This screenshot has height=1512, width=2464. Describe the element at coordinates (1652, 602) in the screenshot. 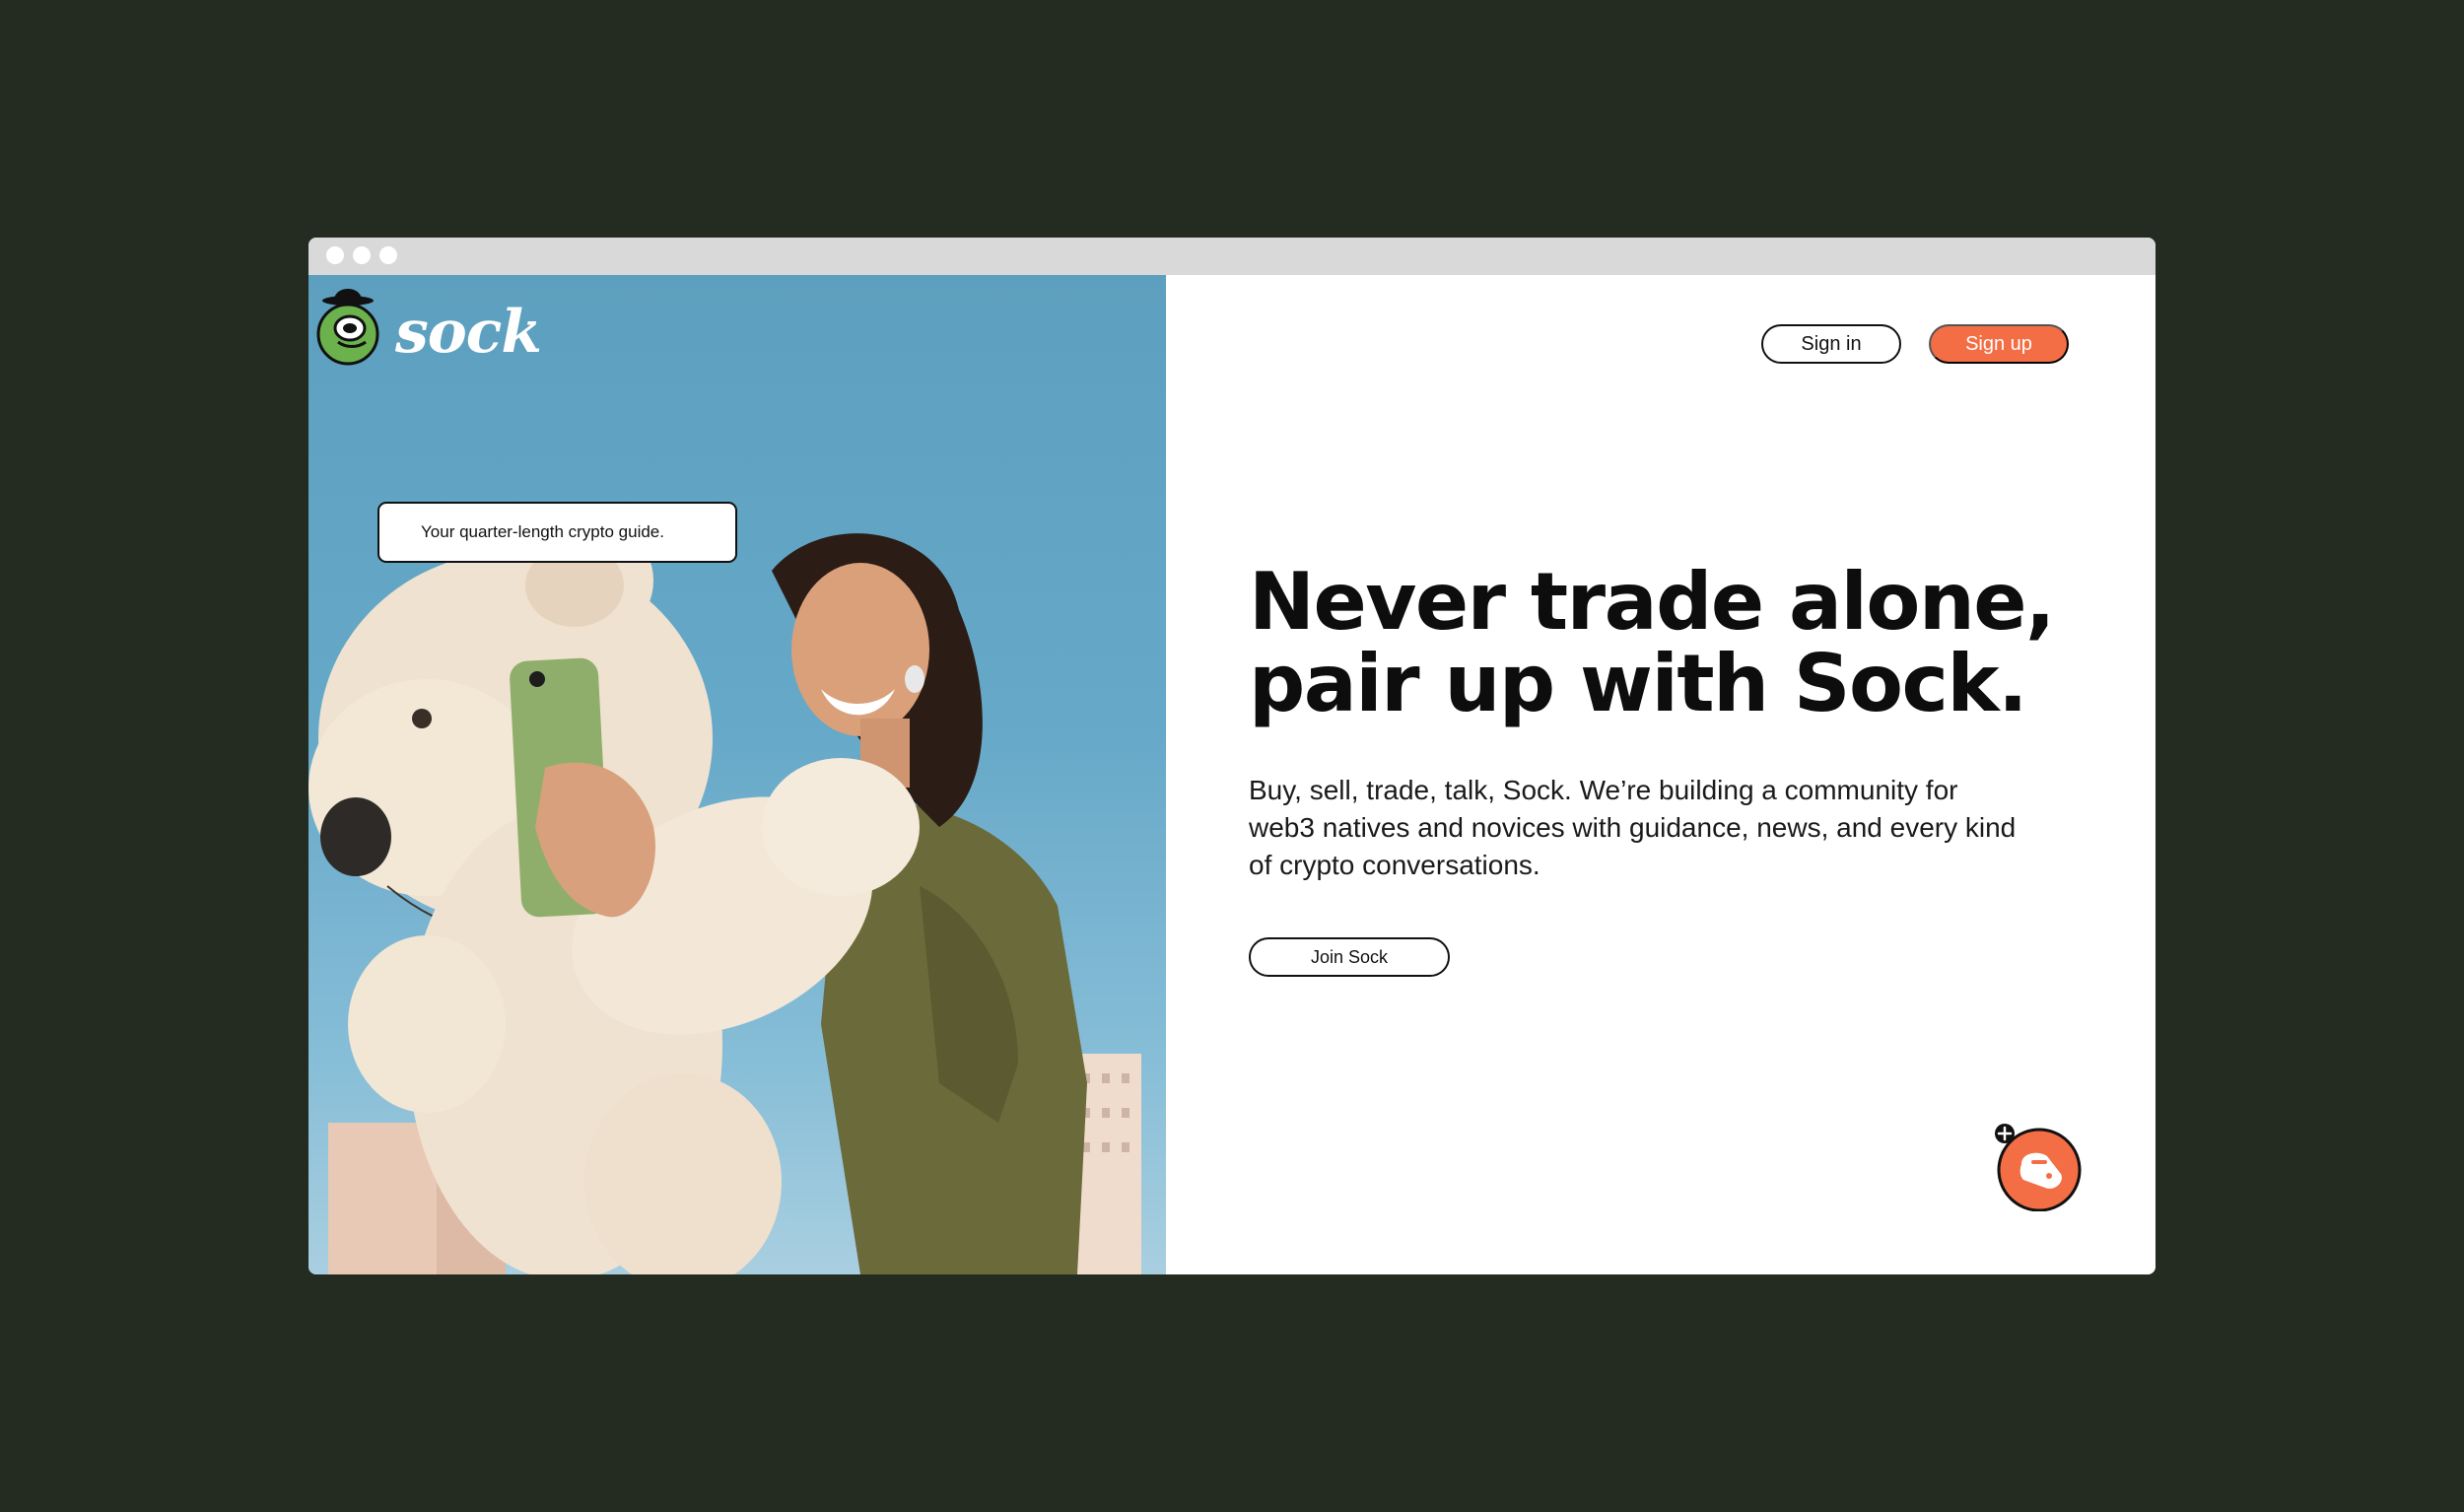

I see `headline-line-1: Never trade alone,` at that location.